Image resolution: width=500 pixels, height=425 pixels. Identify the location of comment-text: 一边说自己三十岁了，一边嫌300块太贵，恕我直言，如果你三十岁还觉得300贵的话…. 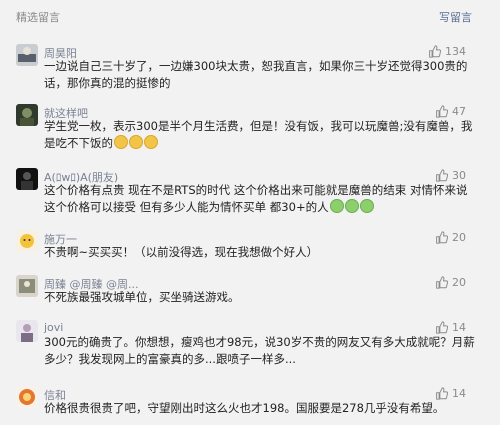
(256, 74).